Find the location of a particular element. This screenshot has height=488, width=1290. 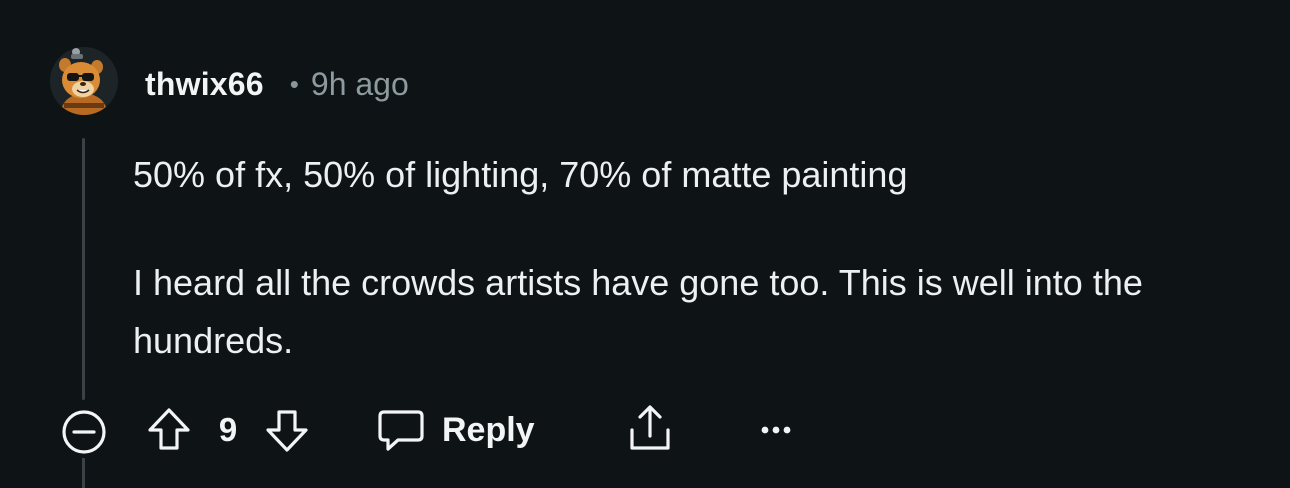

comment-actions: 9 Reply is located at coordinates (438, 428).